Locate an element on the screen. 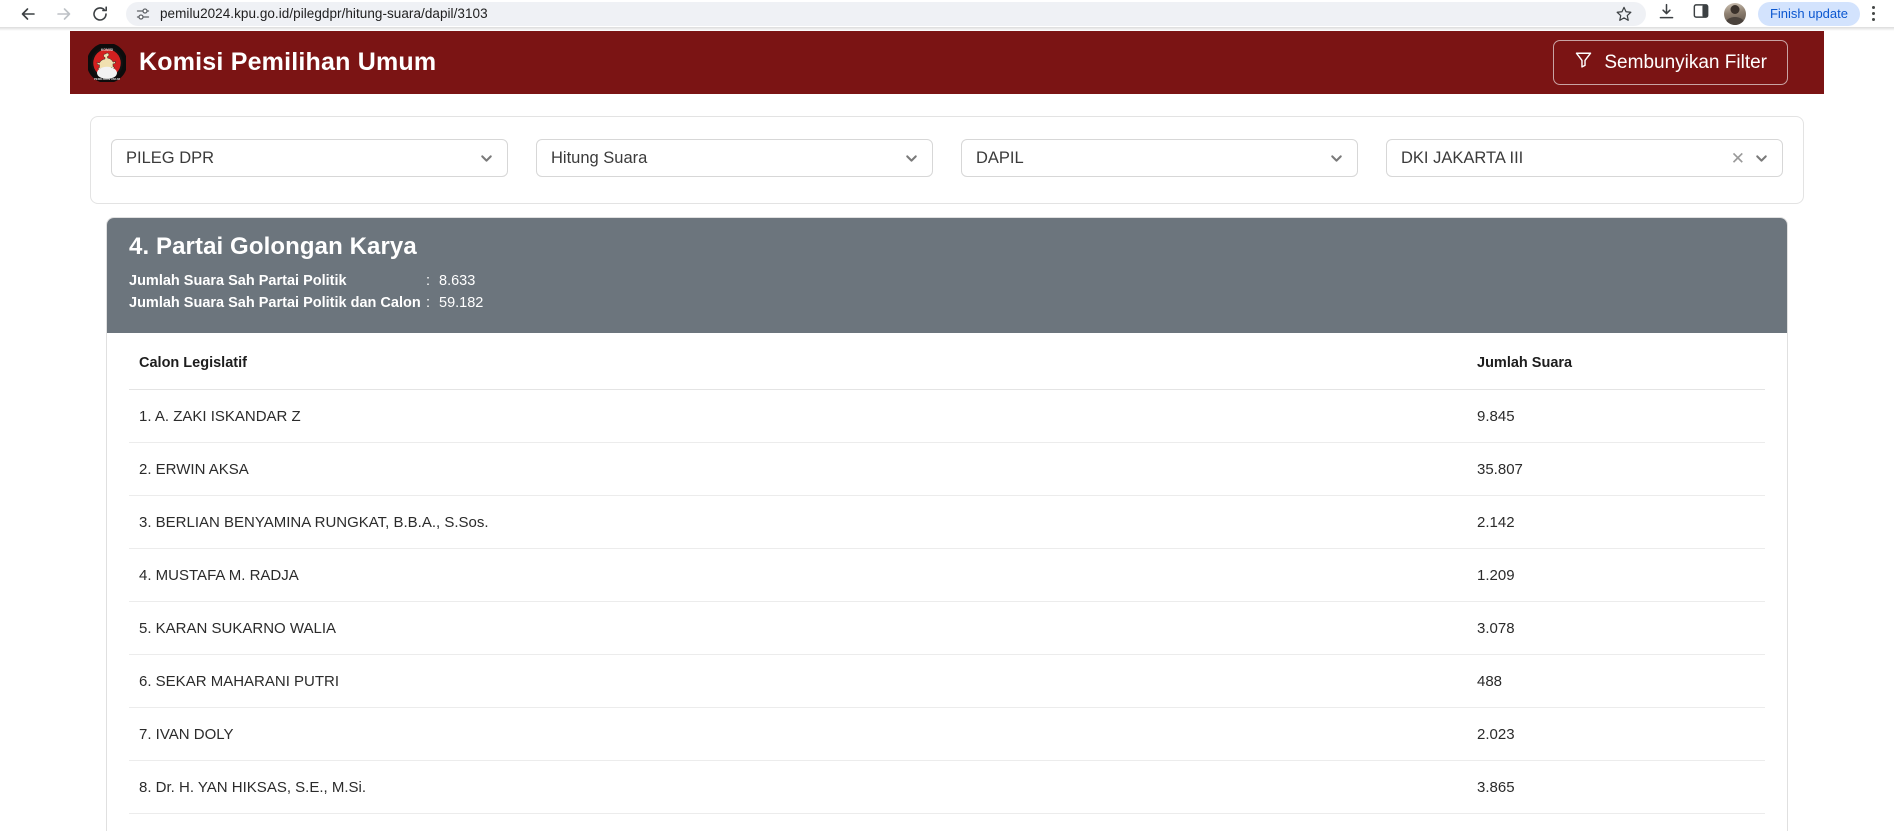  select-count-type-value: Hitung Suara is located at coordinates (599, 157).